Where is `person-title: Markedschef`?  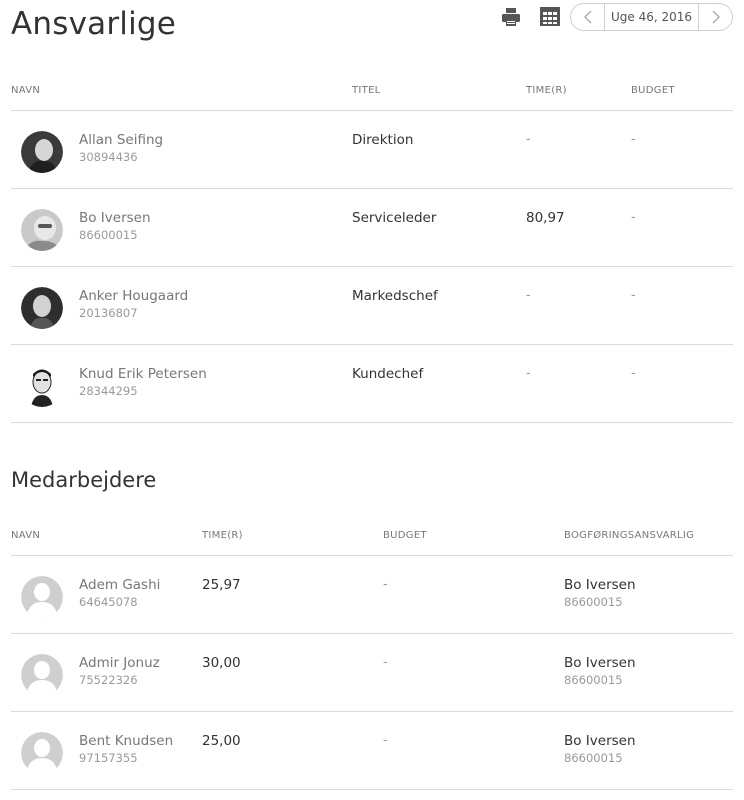
person-title: Markedschef is located at coordinates (395, 296).